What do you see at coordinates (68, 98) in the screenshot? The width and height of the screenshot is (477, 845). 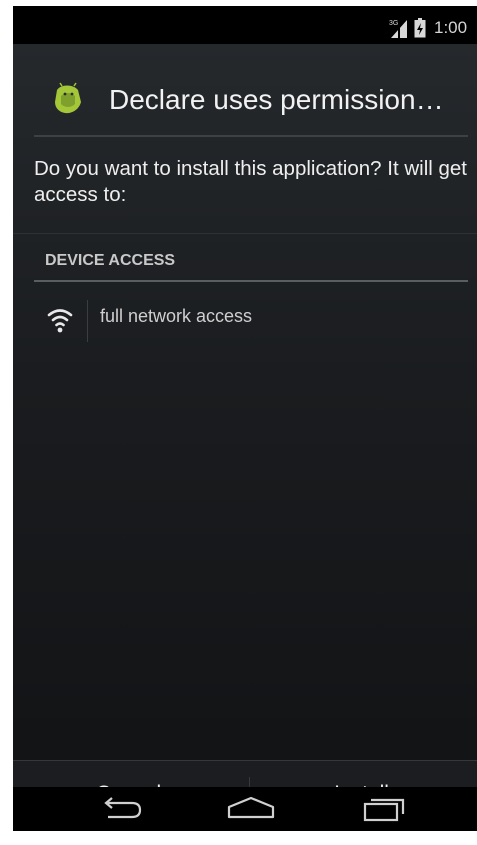 I see `android-app-icon` at bounding box center [68, 98].